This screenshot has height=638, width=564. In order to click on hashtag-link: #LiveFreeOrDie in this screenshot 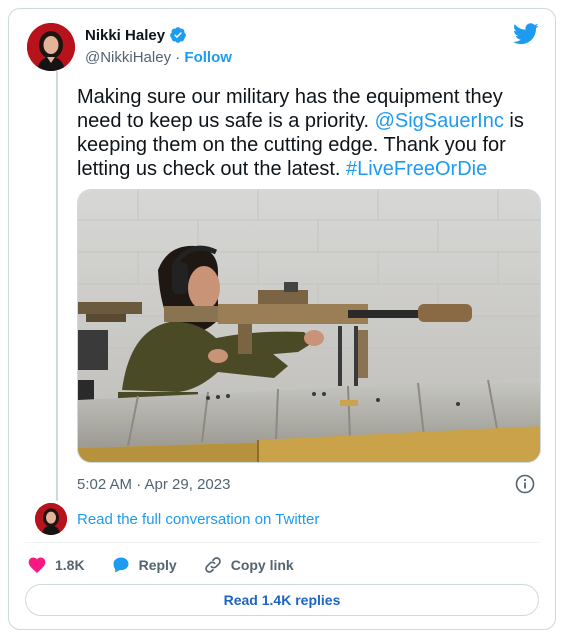, I will do `click(416, 169)`.